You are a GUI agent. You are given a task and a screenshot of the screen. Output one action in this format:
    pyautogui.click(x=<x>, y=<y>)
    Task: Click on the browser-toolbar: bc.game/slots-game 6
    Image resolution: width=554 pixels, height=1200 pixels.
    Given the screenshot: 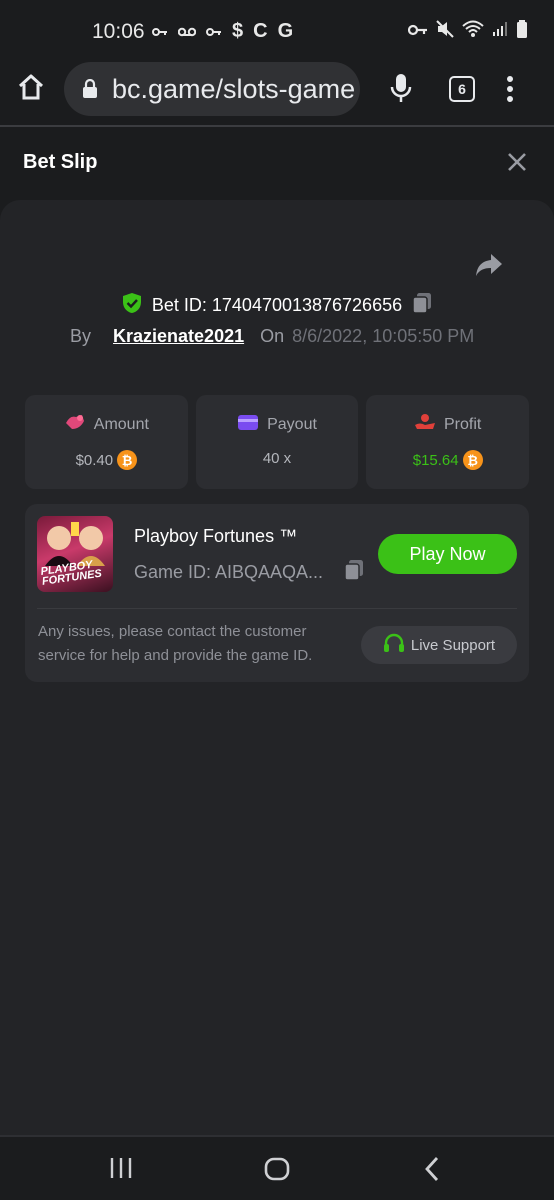 What is the action you would take?
    pyautogui.click(x=277, y=94)
    